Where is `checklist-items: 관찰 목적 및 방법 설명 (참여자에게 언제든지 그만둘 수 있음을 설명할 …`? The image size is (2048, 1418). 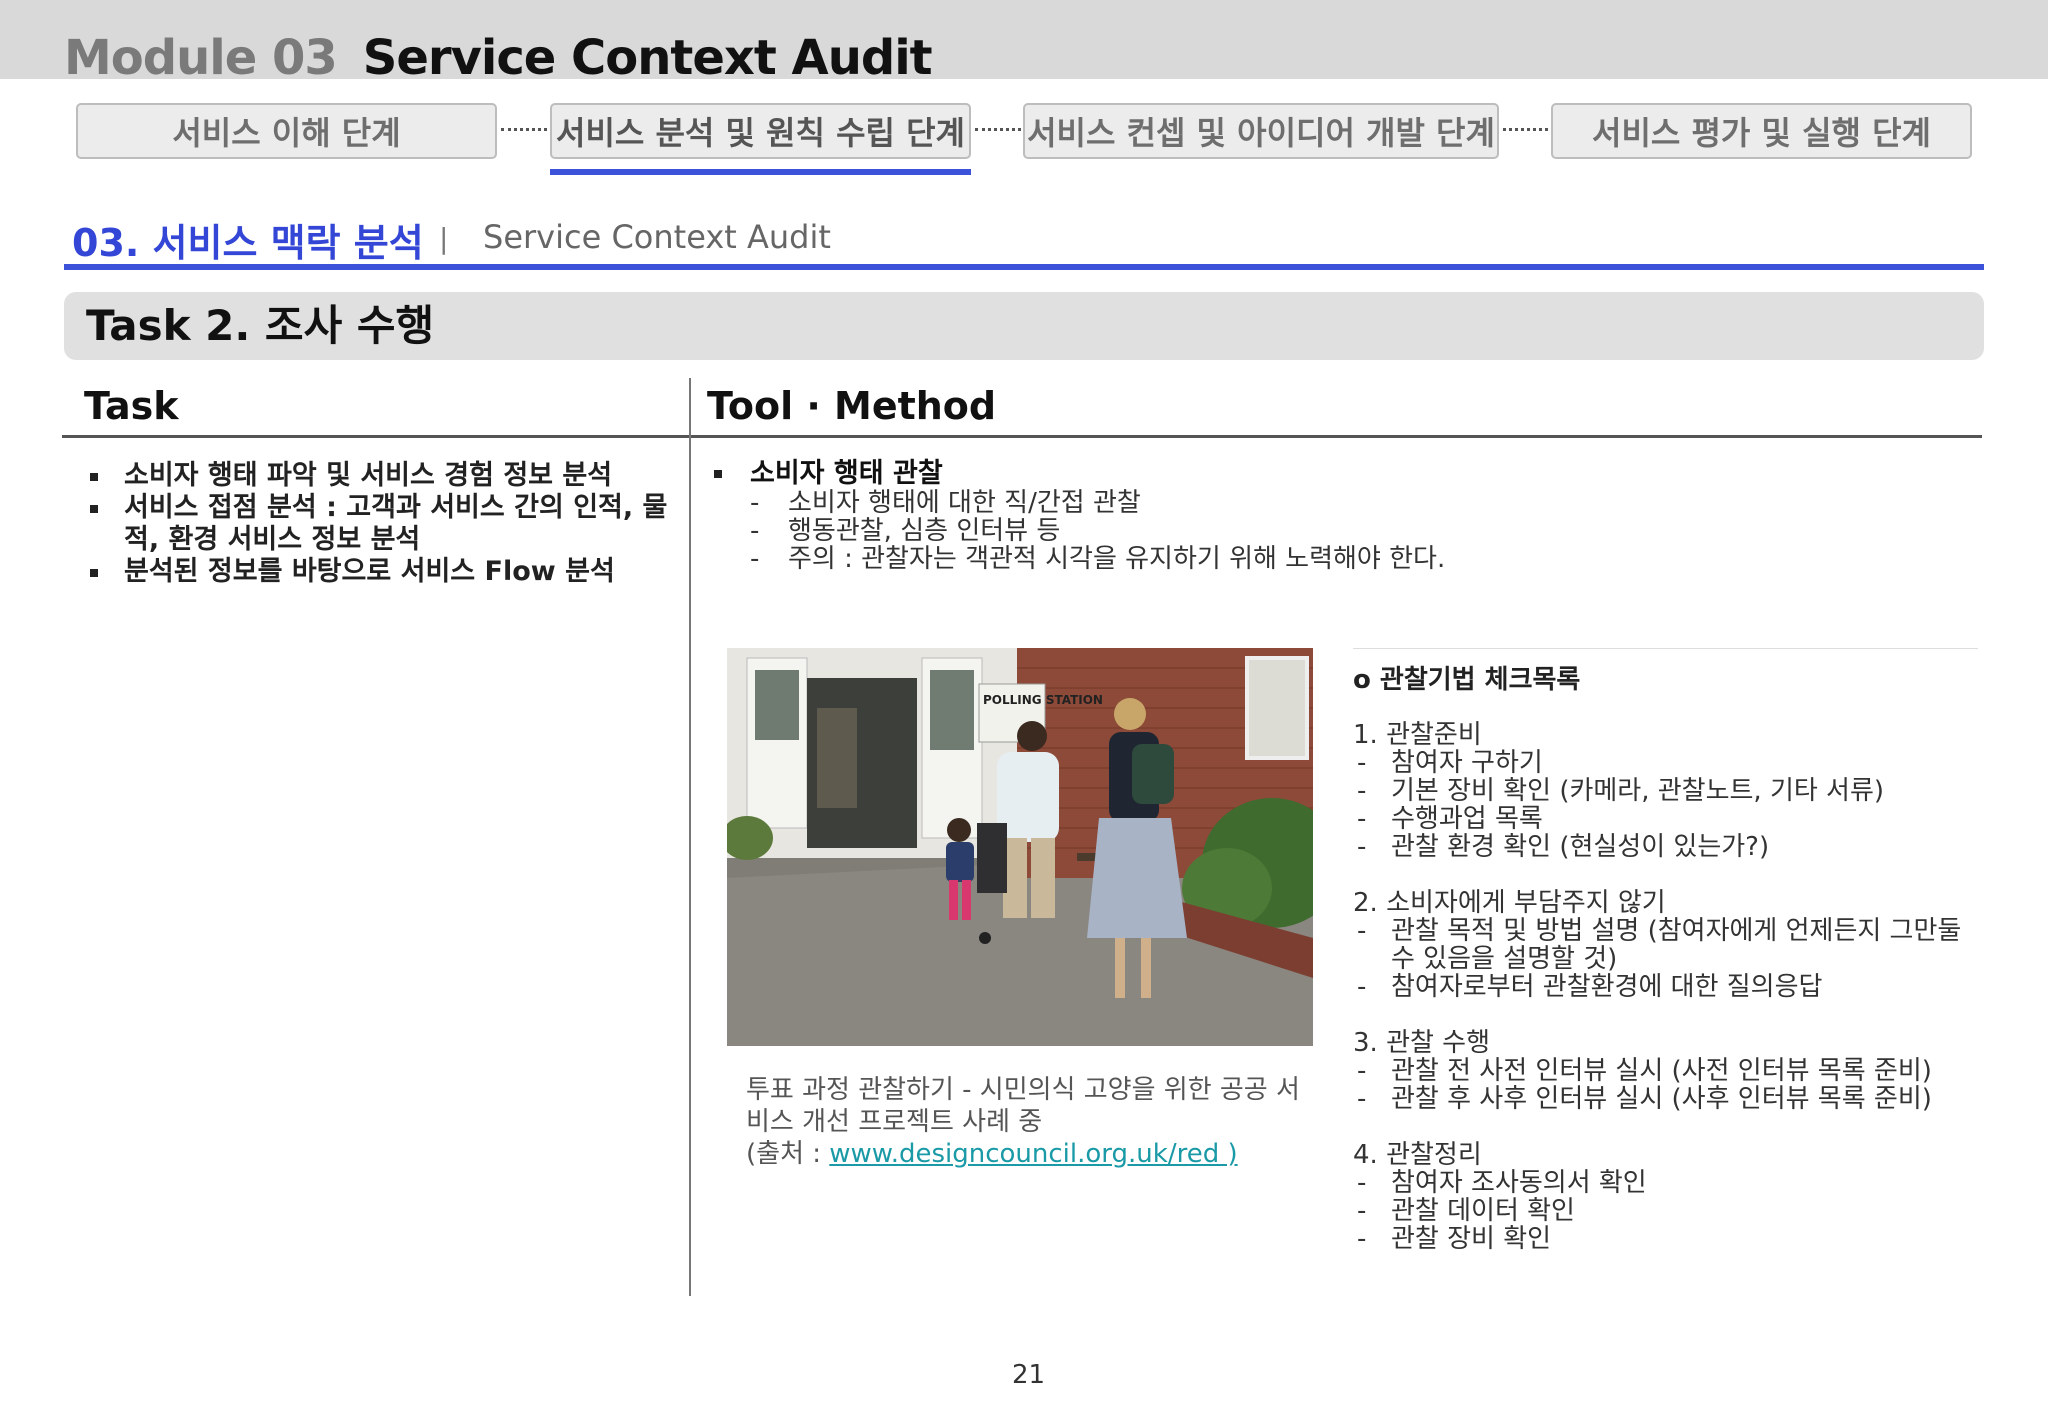 checklist-items: 관찰 목적 및 방법 설명 (참여자에게 언제든지 그만둘 수 있음을 설명할 … is located at coordinates (1665, 959).